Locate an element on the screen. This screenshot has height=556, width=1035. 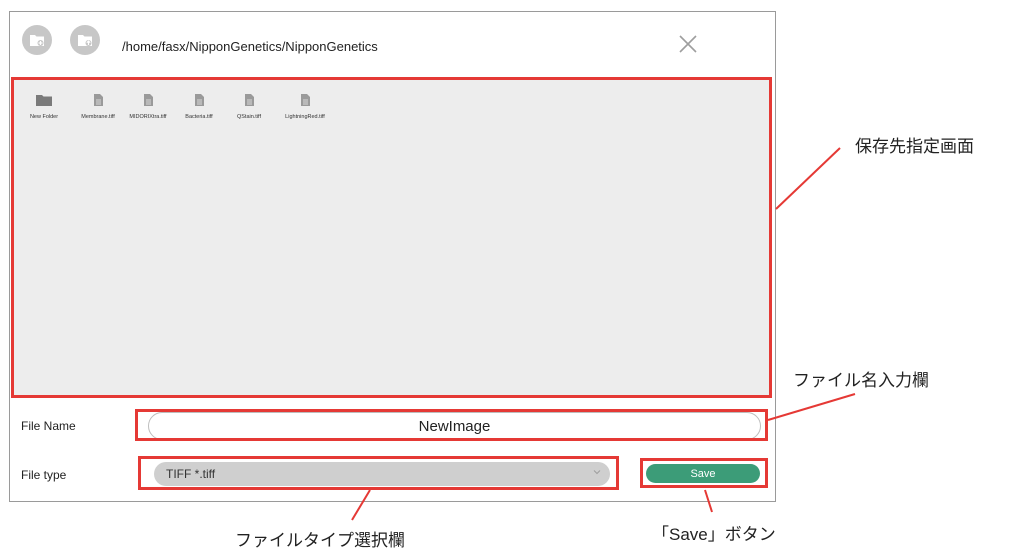
annotation-file-type: ファイルタイプ選択欄 is located at coordinates (320, 540).